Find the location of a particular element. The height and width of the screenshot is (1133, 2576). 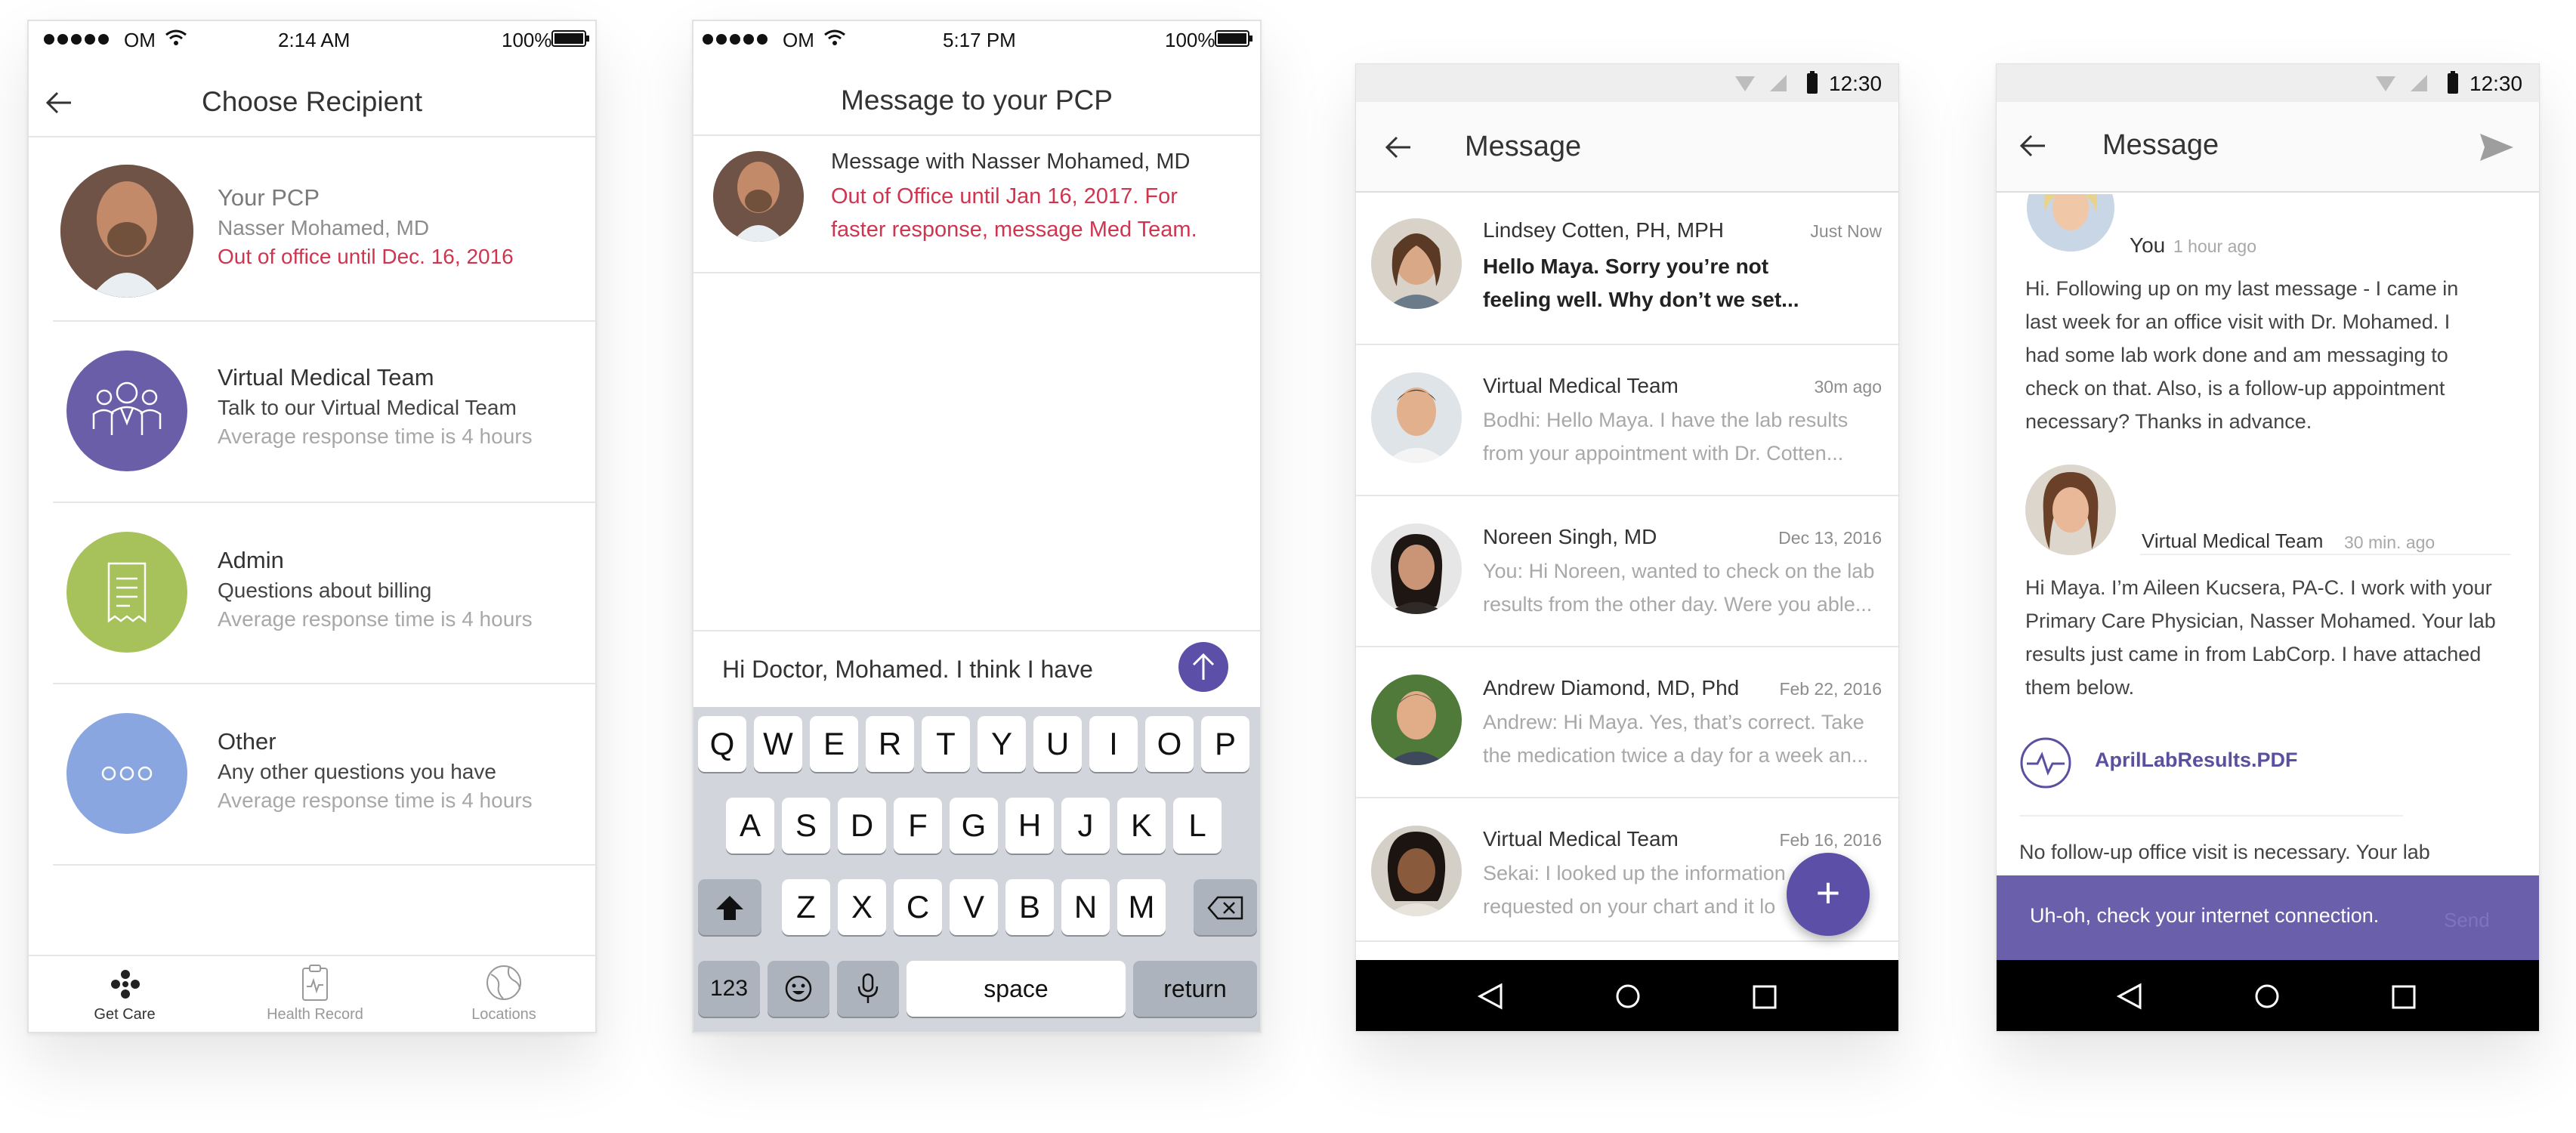

key-j: J is located at coordinates (1085, 826).